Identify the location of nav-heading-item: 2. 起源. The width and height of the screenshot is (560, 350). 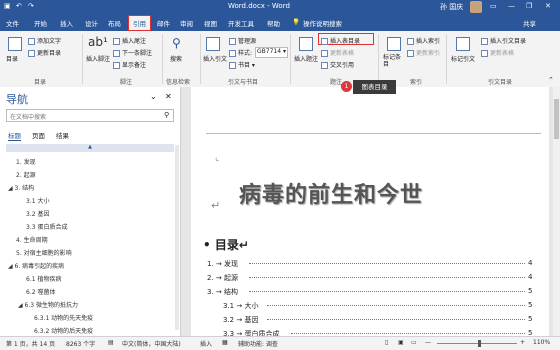
(26, 174).